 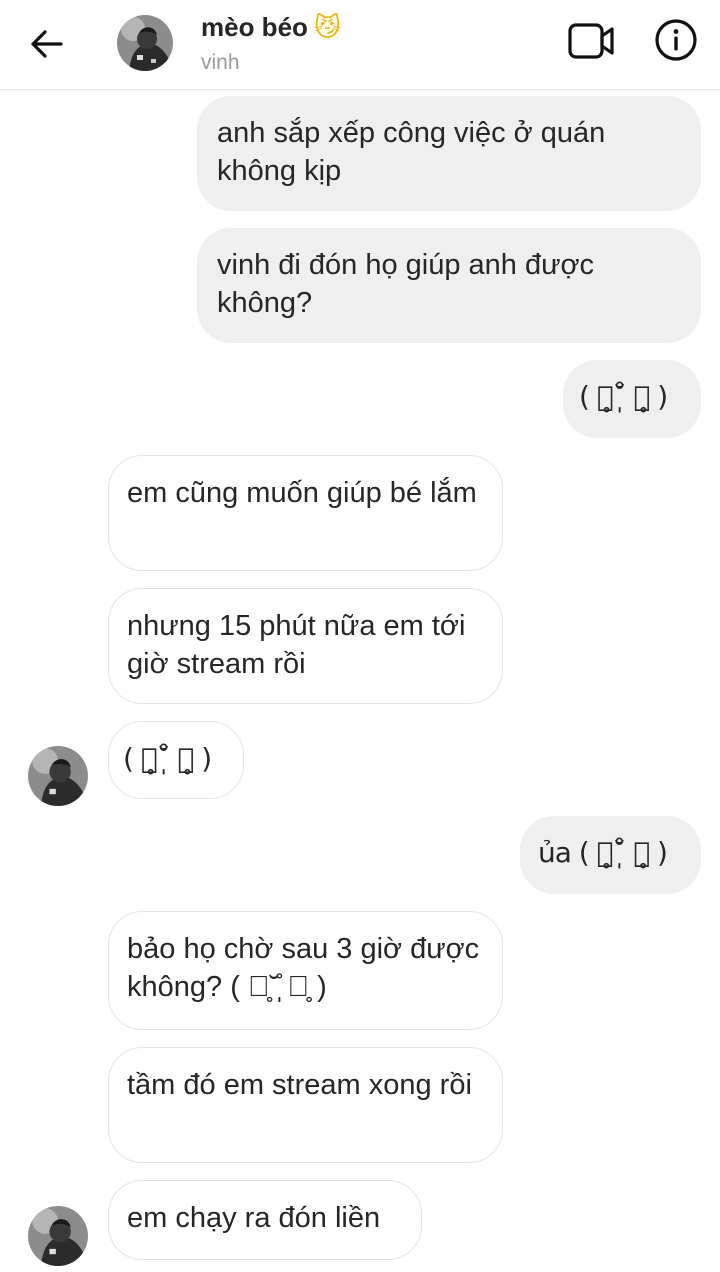 What do you see at coordinates (305, 1105) in the screenshot?
I see `message-bubble-incoming: tầm đó em stream xong rồi` at bounding box center [305, 1105].